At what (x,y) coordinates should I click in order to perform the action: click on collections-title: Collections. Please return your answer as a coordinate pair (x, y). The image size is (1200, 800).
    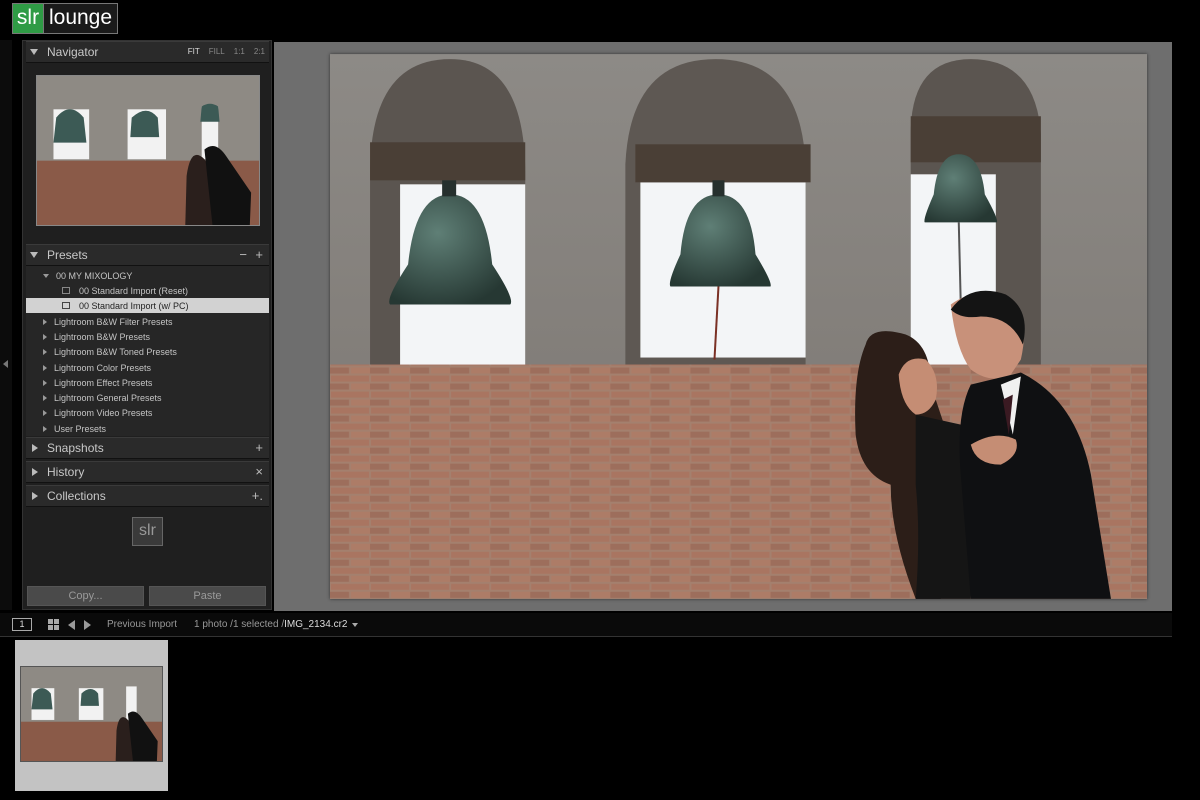
    Looking at the image, I should click on (76, 496).